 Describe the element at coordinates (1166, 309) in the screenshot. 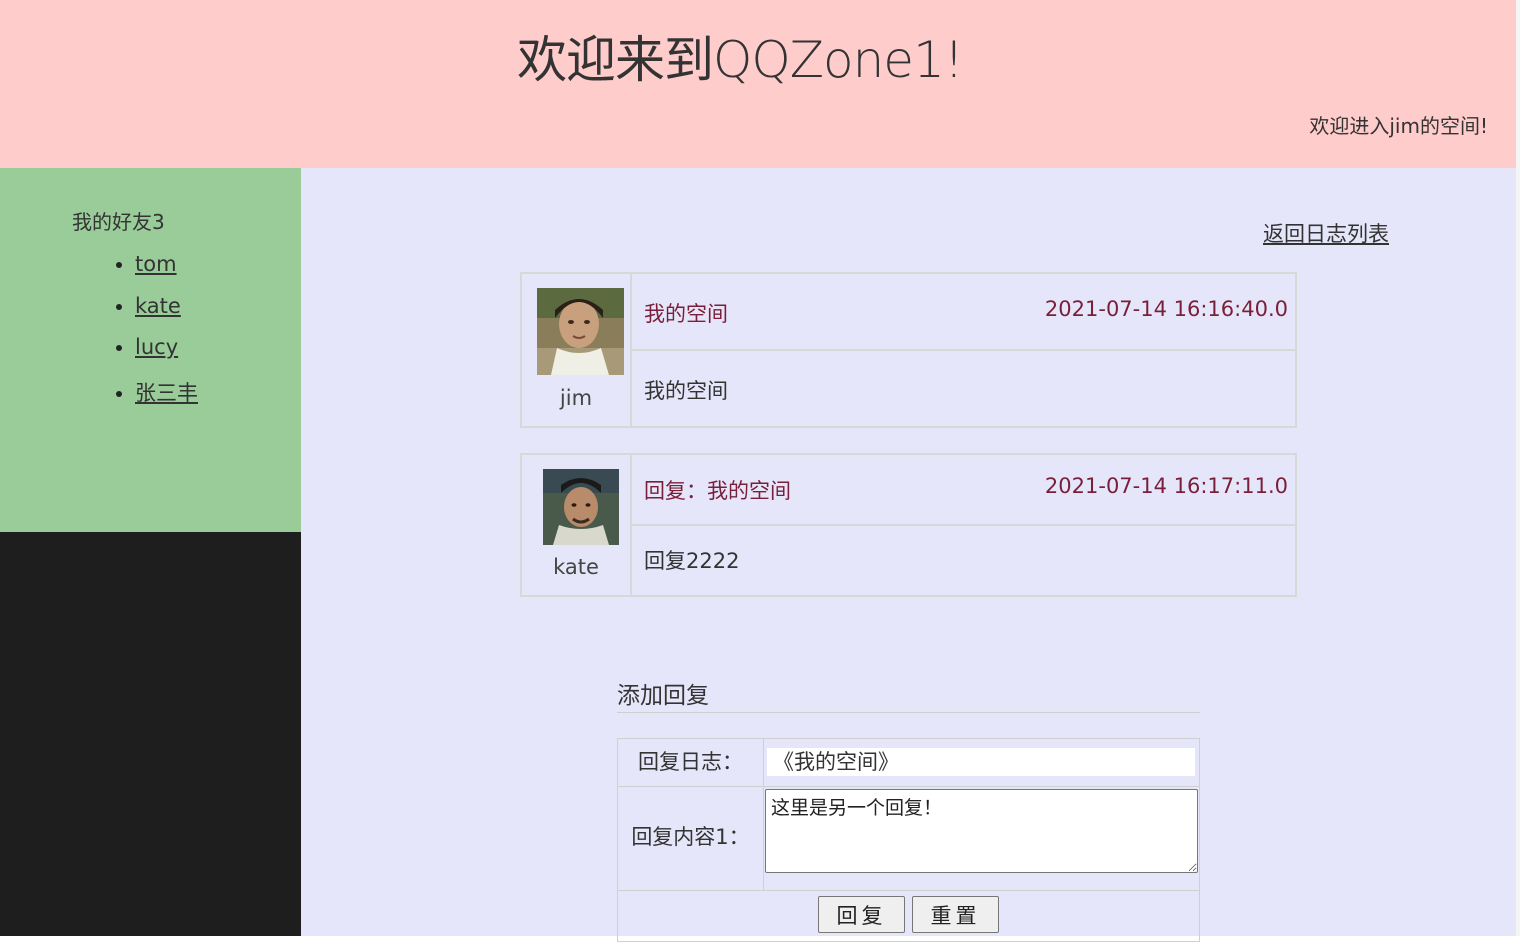

I see `post-time: 2021-07-14 16:16:40.0` at that location.